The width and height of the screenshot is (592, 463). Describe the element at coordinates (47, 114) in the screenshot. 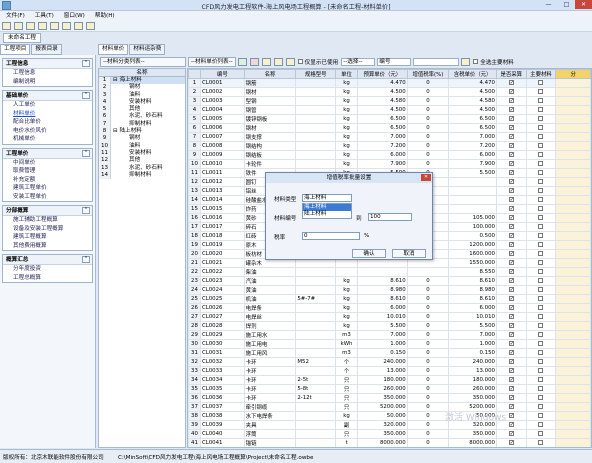

I see `nav-item-material-price: 材料单价` at that location.